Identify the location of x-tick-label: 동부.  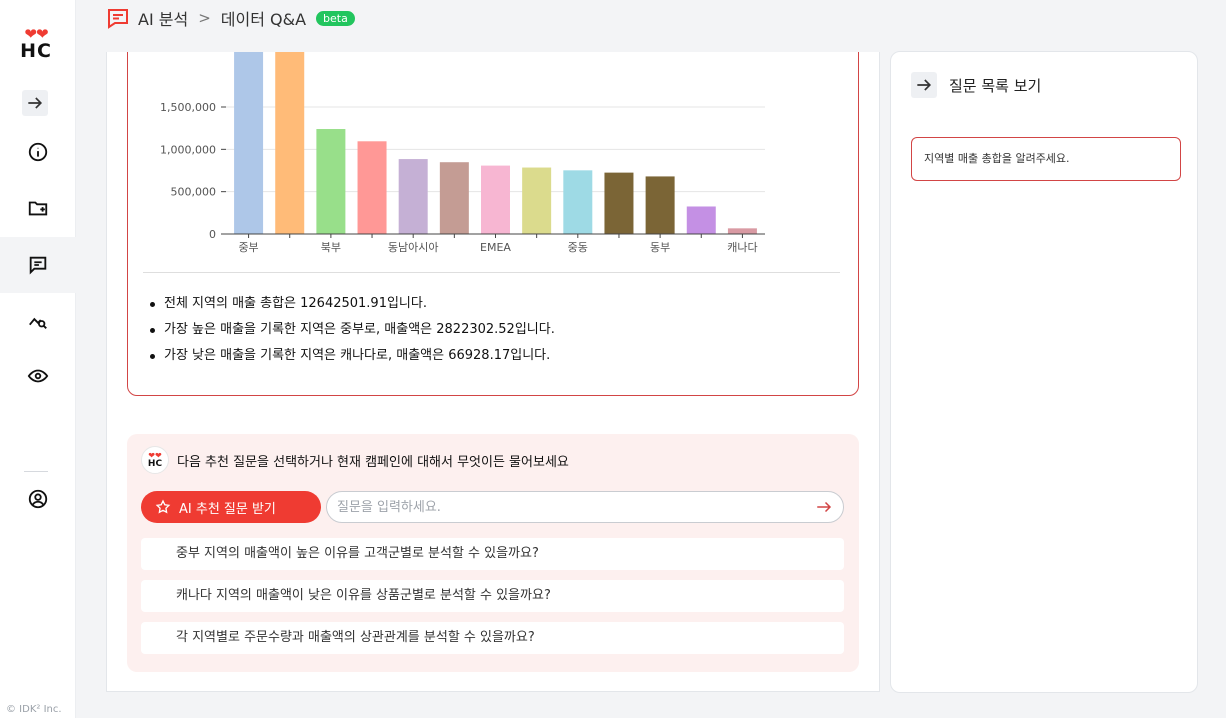
(660, 247).